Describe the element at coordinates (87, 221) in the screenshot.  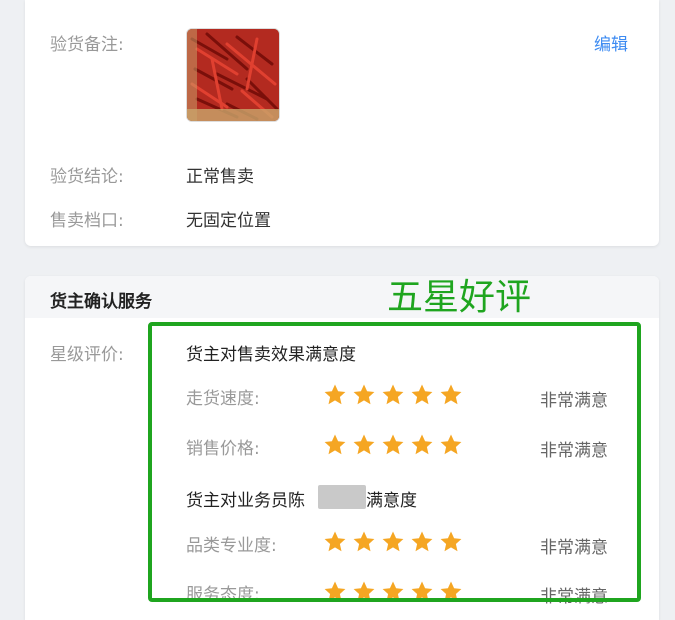
I see `stall-label: 售卖档口:` at that location.